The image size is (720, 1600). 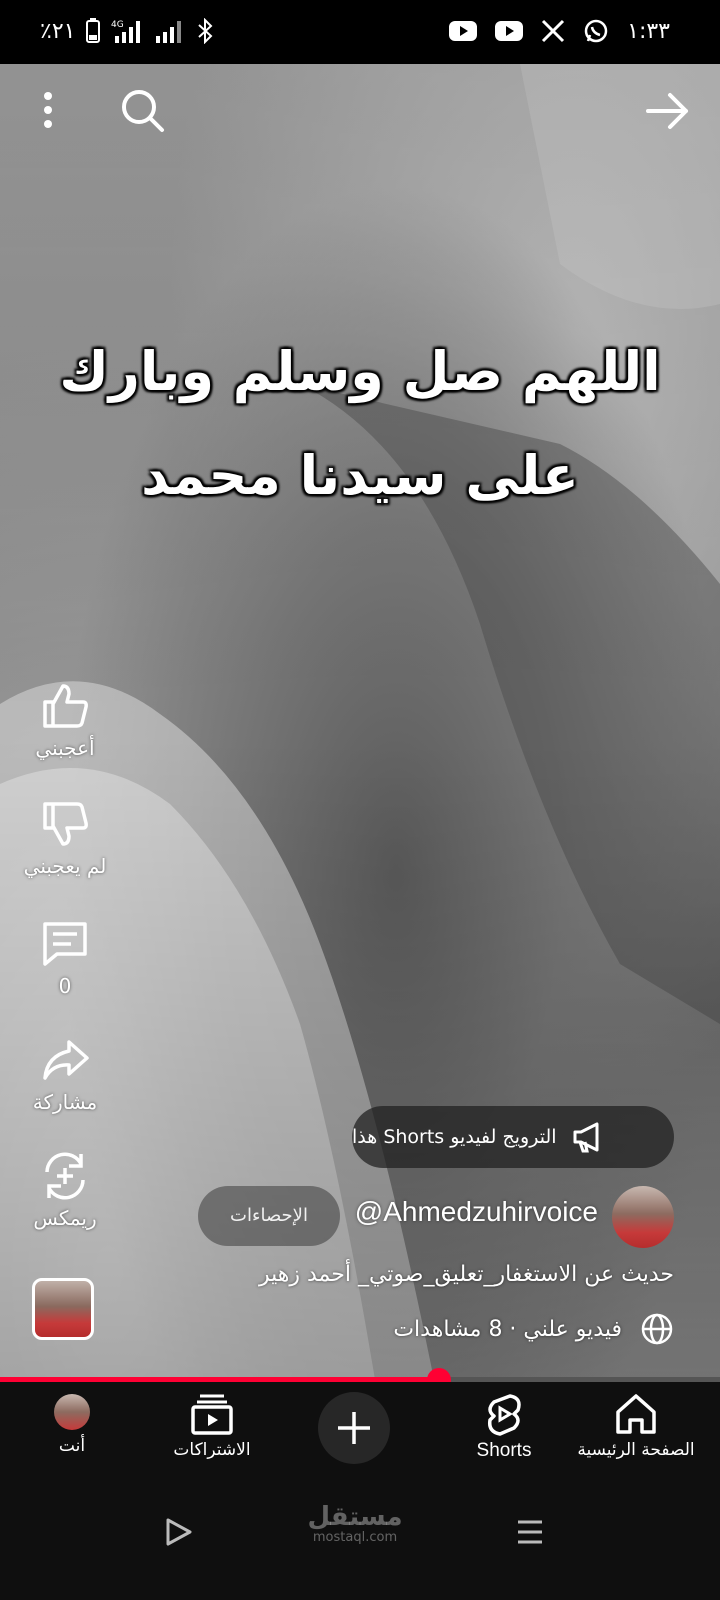 I want to click on dislike-button: لم يعجبني, so click(x=65, y=838).